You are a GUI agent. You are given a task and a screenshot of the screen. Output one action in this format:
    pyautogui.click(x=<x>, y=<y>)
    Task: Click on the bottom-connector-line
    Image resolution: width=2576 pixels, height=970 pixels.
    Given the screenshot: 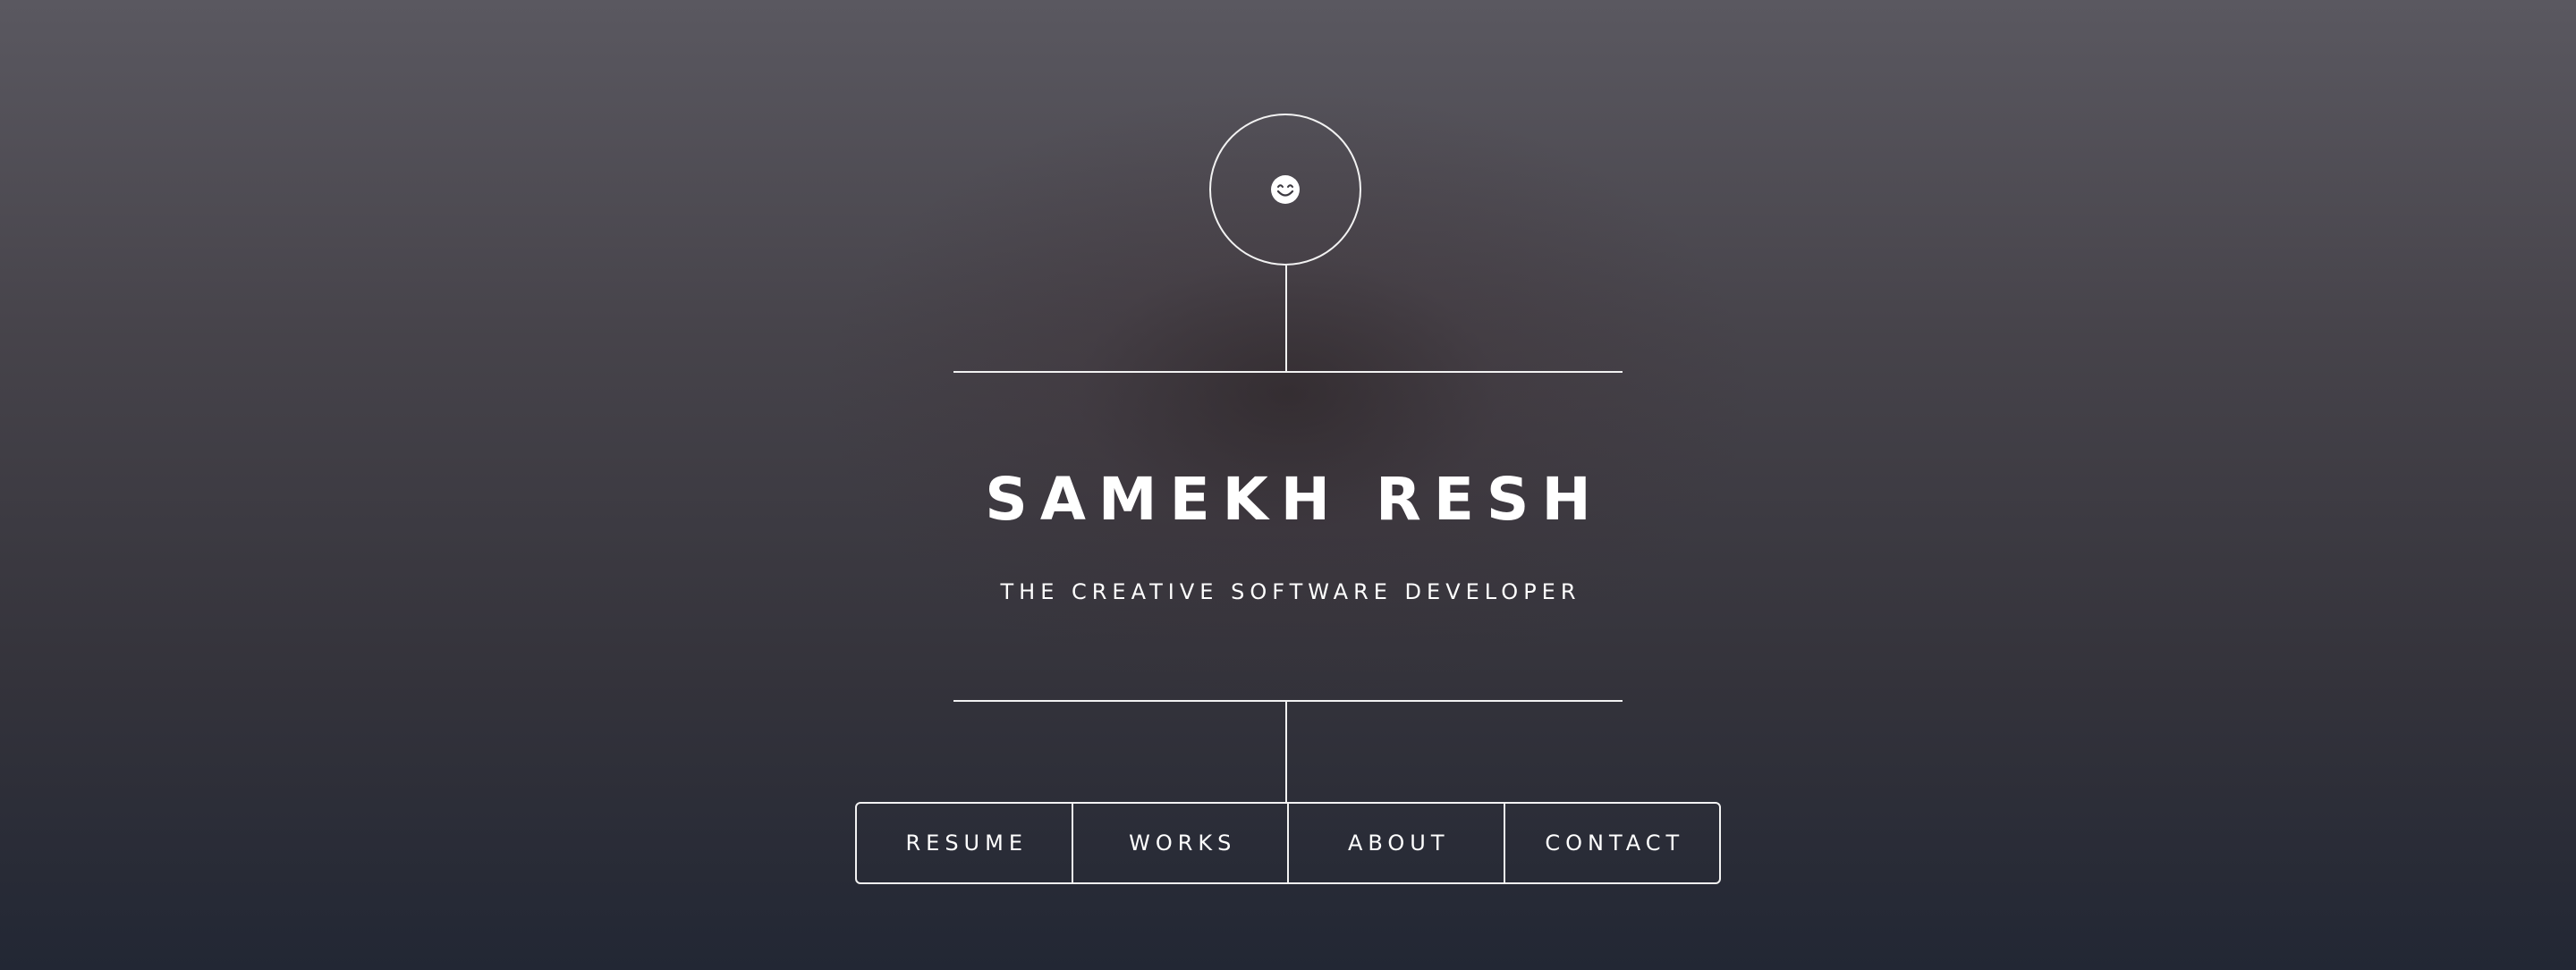 What is the action you would take?
    pyautogui.click(x=1286, y=752)
    